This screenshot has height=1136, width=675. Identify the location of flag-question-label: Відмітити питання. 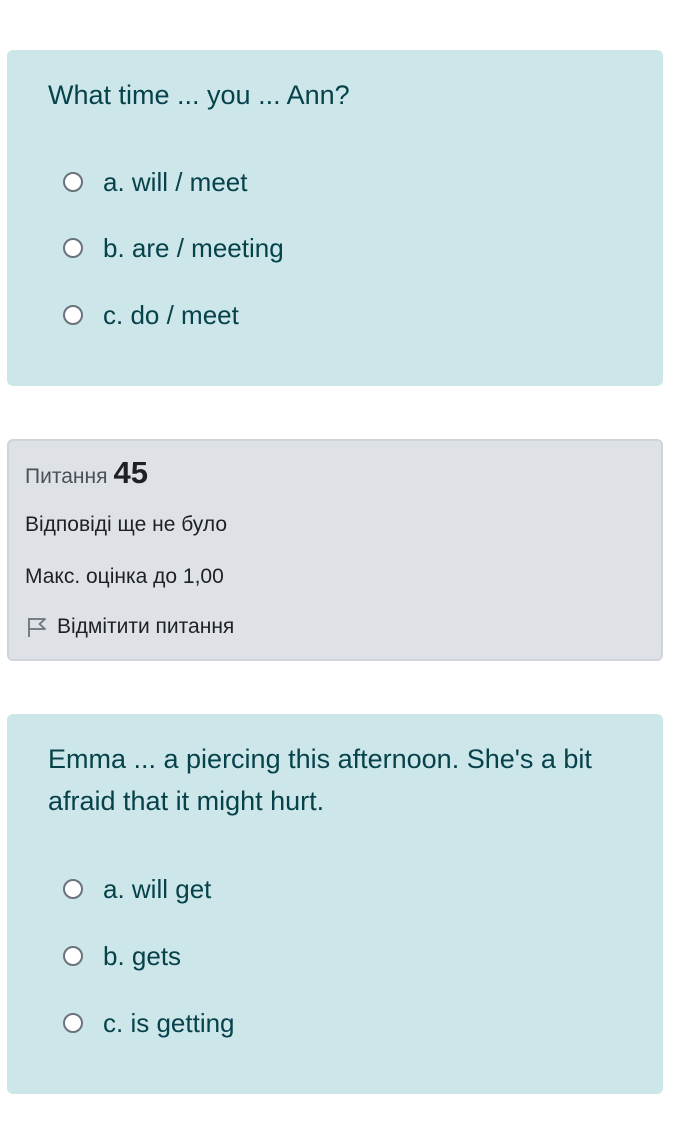
(146, 626).